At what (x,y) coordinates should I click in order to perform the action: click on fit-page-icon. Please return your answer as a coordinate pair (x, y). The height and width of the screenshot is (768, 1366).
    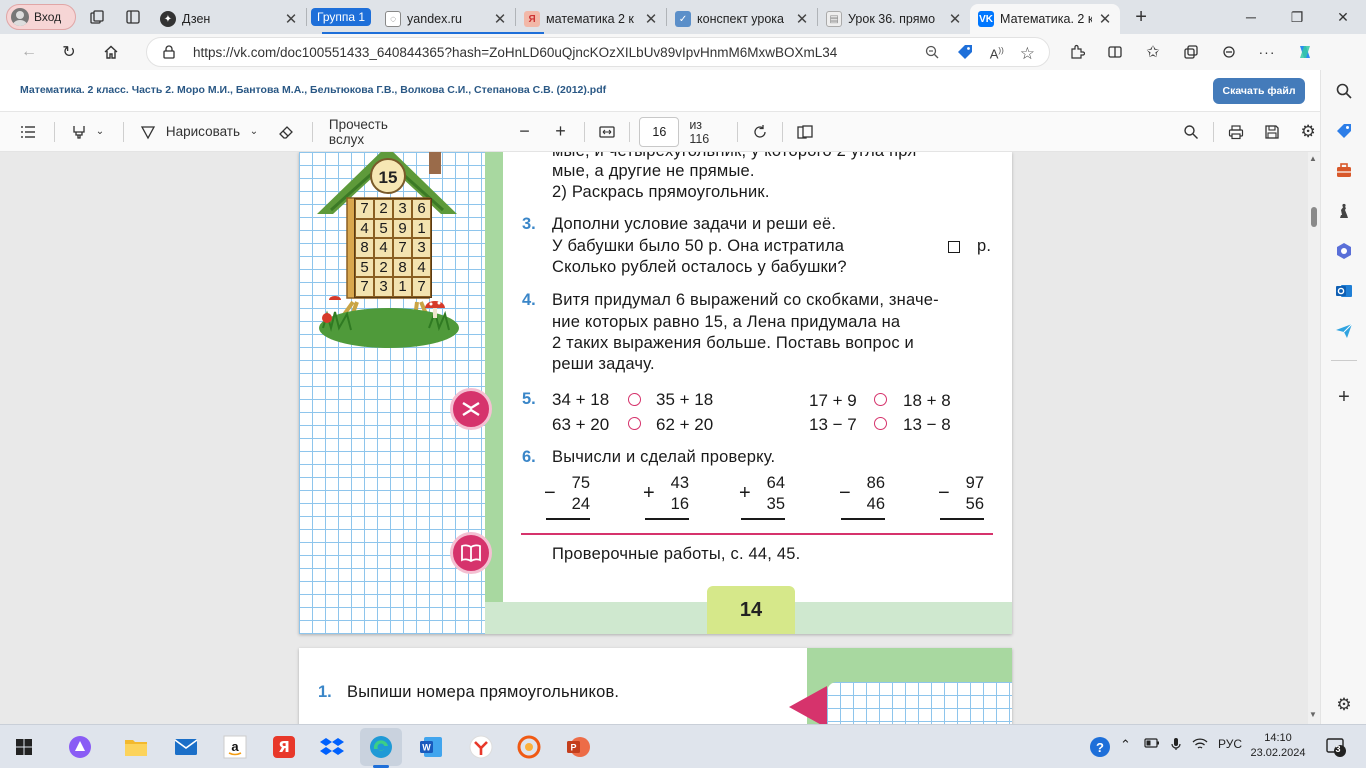
    Looking at the image, I should click on (607, 132).